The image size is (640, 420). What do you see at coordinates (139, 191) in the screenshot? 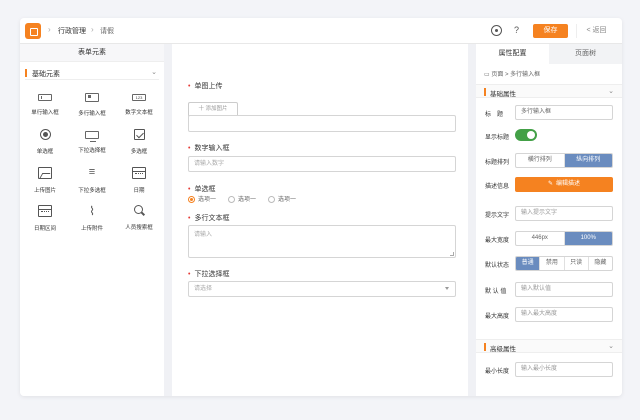
I see `component-label: 日期` at bounding box center [139, 191].